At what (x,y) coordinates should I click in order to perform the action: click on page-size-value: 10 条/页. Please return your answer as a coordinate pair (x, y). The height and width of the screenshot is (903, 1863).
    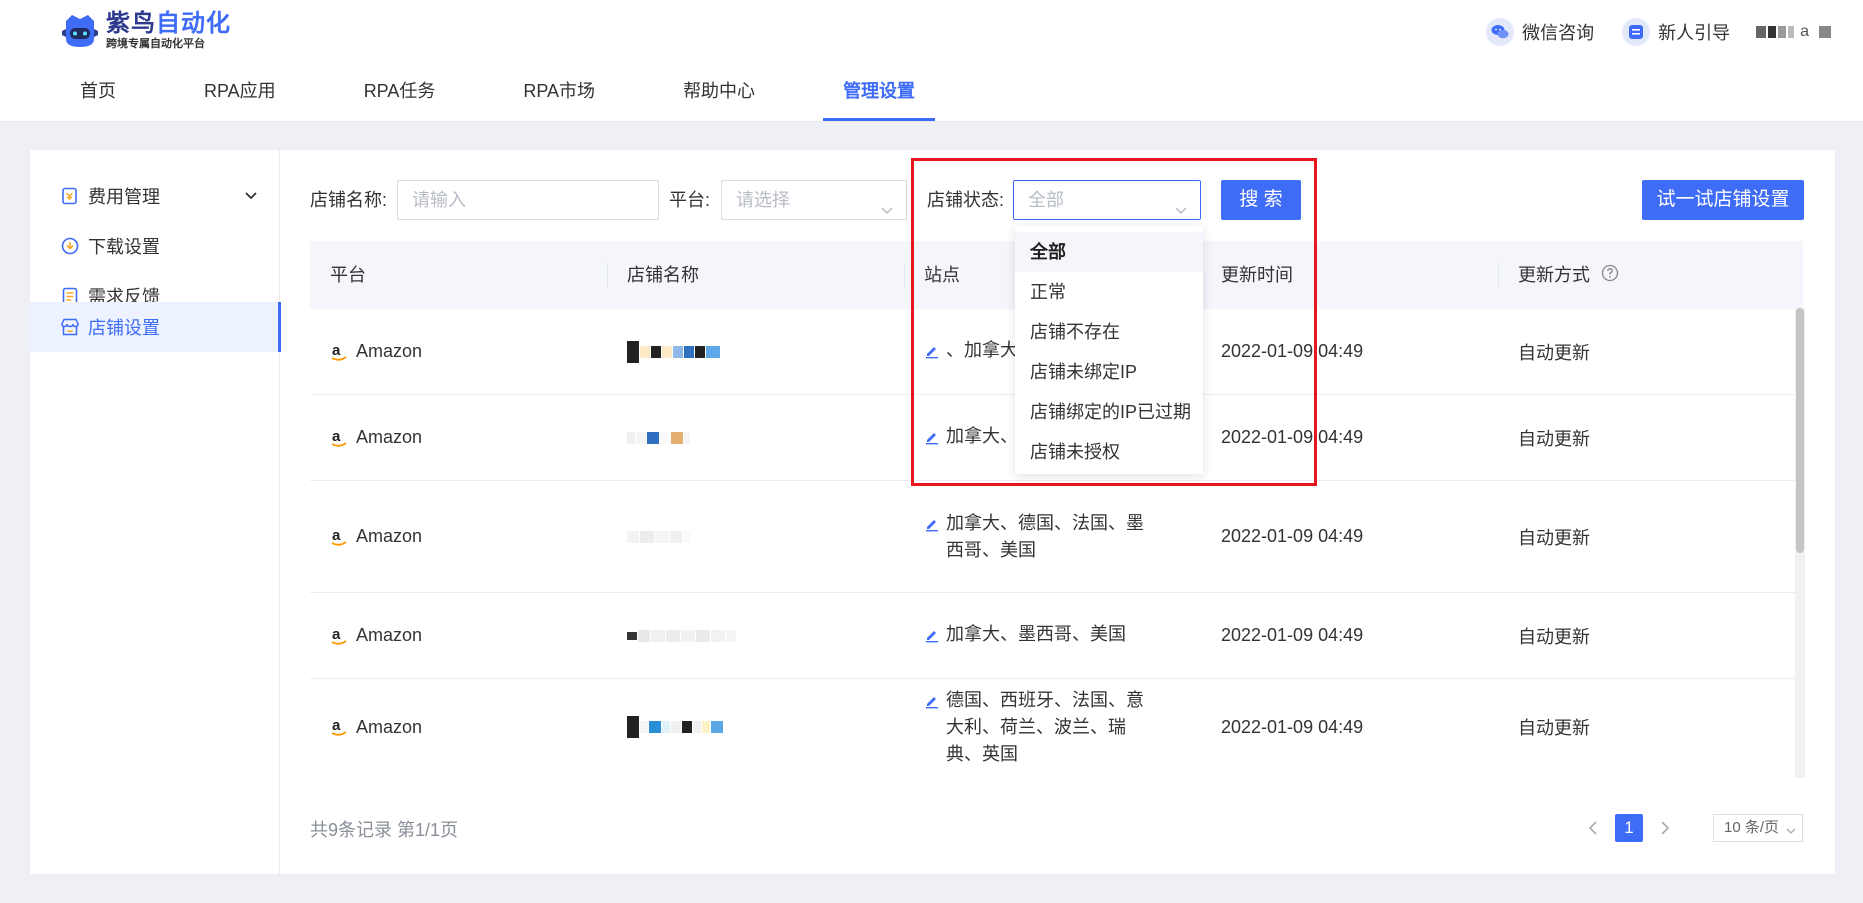
    Looking at the image, I should click on (1752, 827).